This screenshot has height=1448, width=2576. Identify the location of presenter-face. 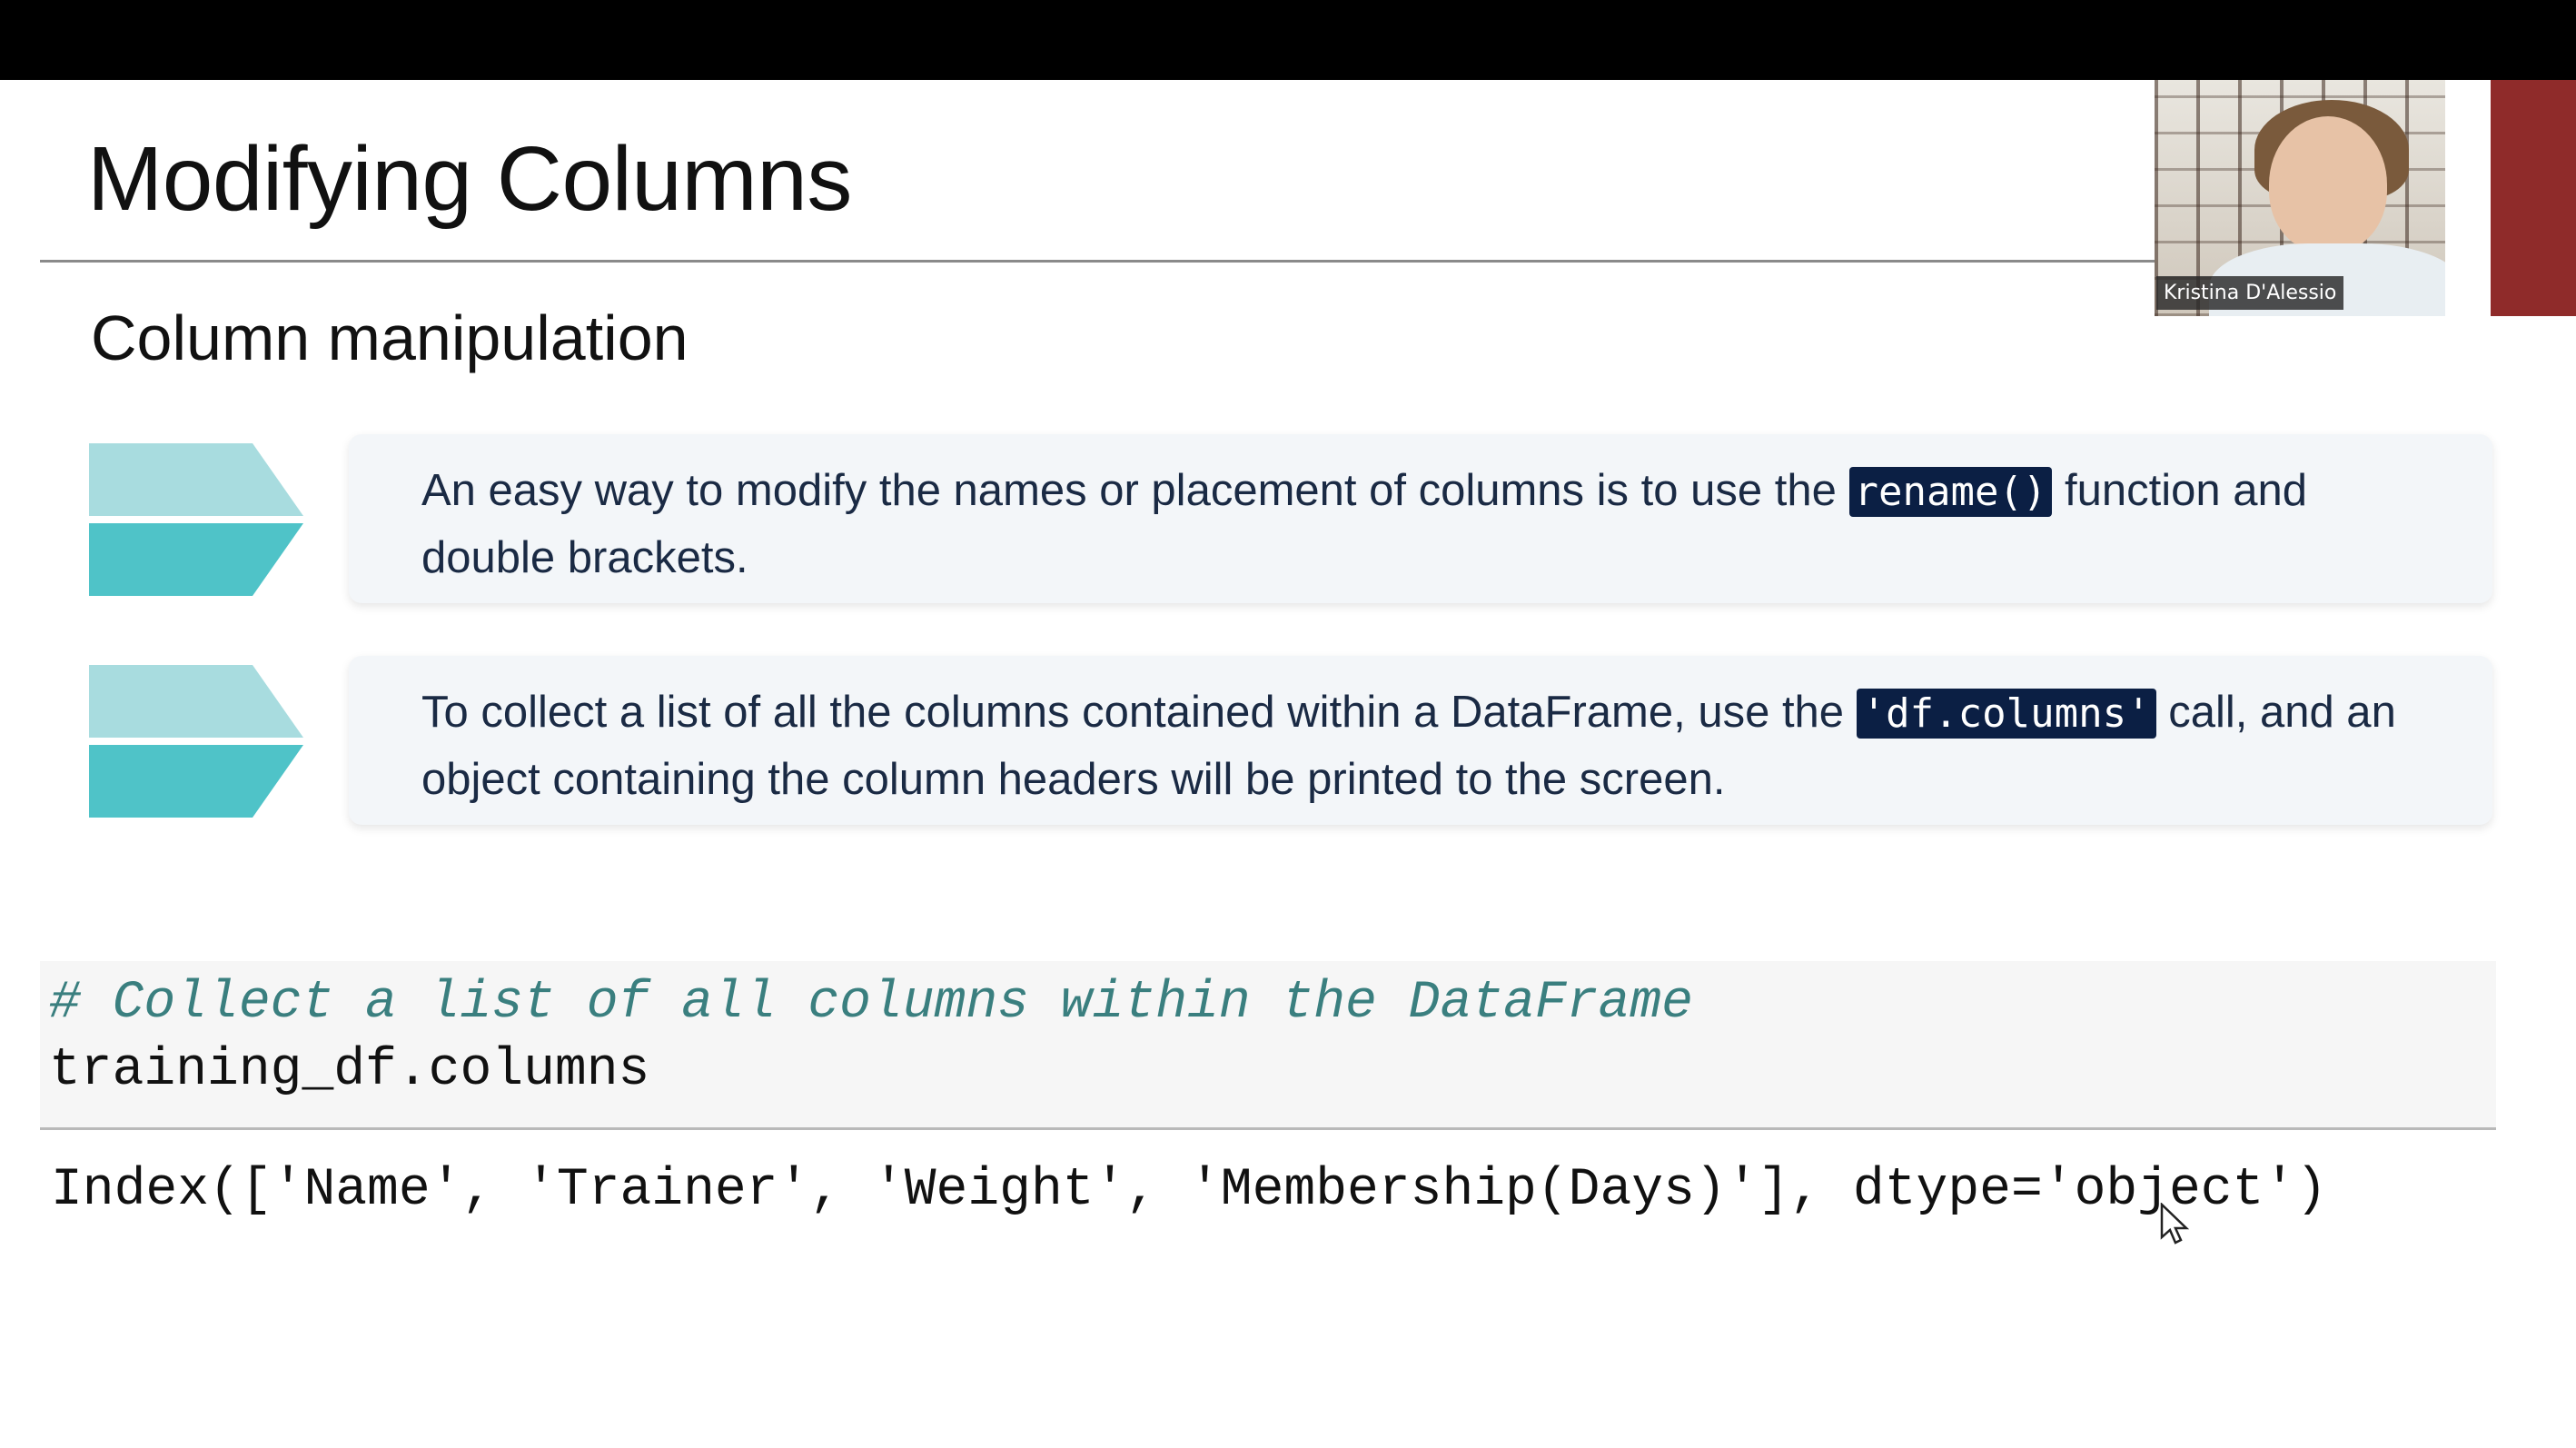
(2328, 184).